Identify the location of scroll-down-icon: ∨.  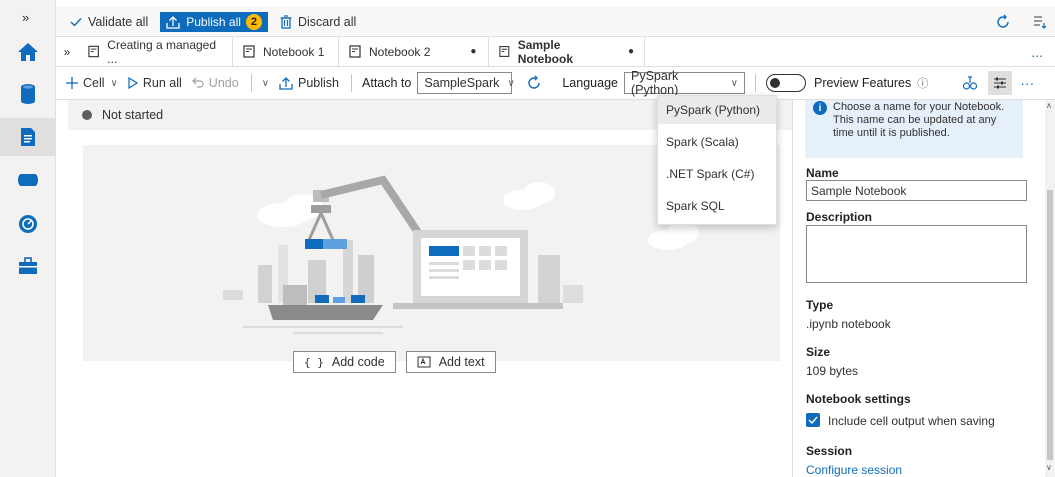
(1049, 467).